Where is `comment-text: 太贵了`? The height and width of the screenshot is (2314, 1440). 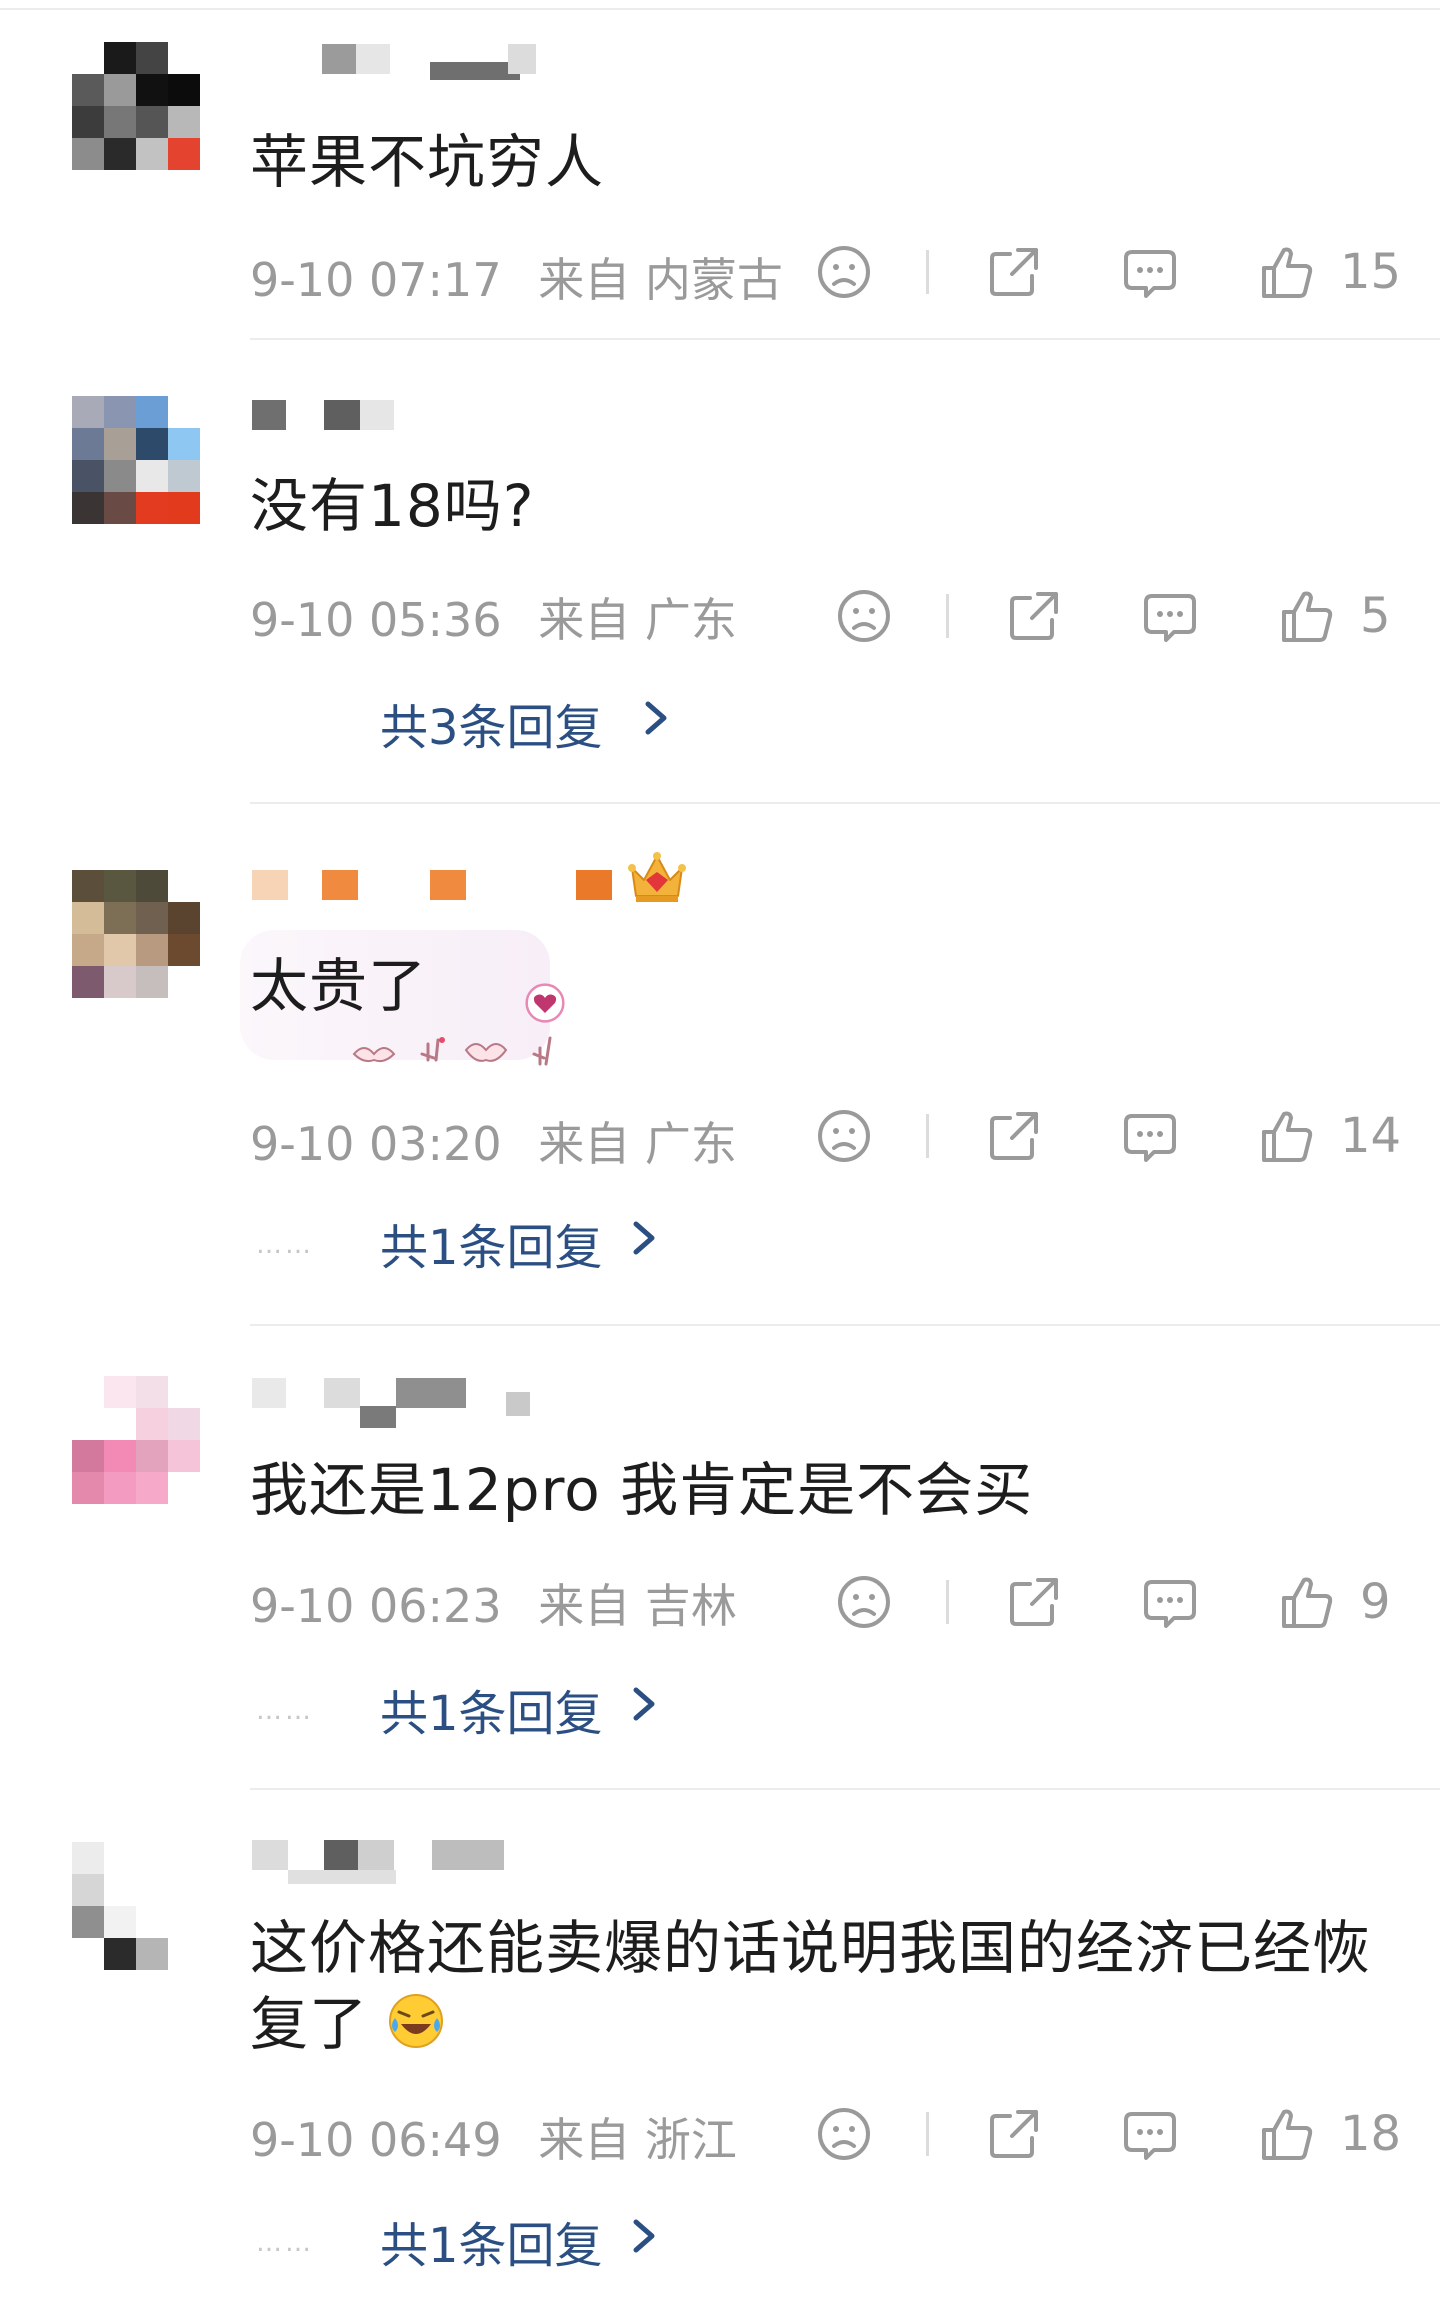
comment-text: 太贵了 is located at coordinates (339, 986).